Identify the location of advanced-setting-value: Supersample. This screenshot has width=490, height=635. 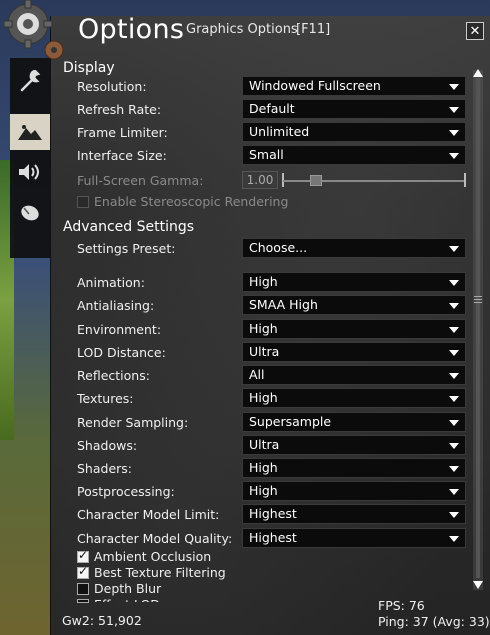
(290, 421).